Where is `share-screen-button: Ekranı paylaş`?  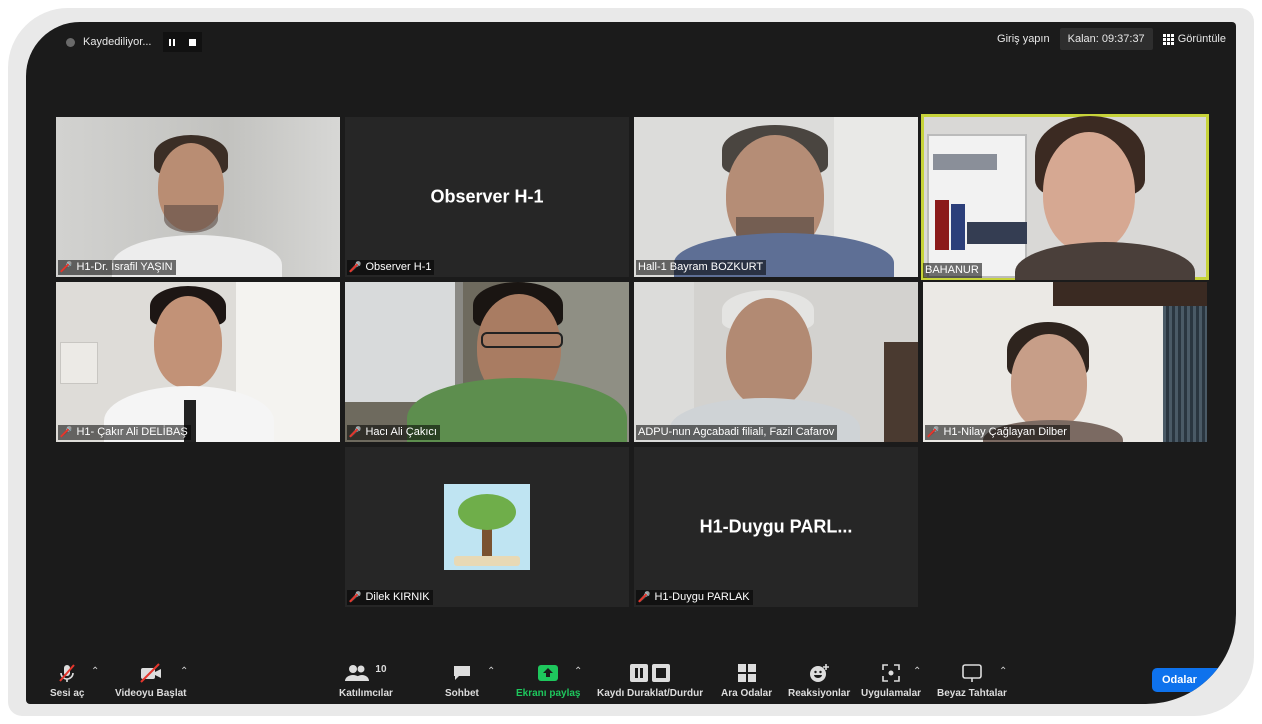
share-screen-button: Ekranı paylaş is located at coordinates (548, 680).